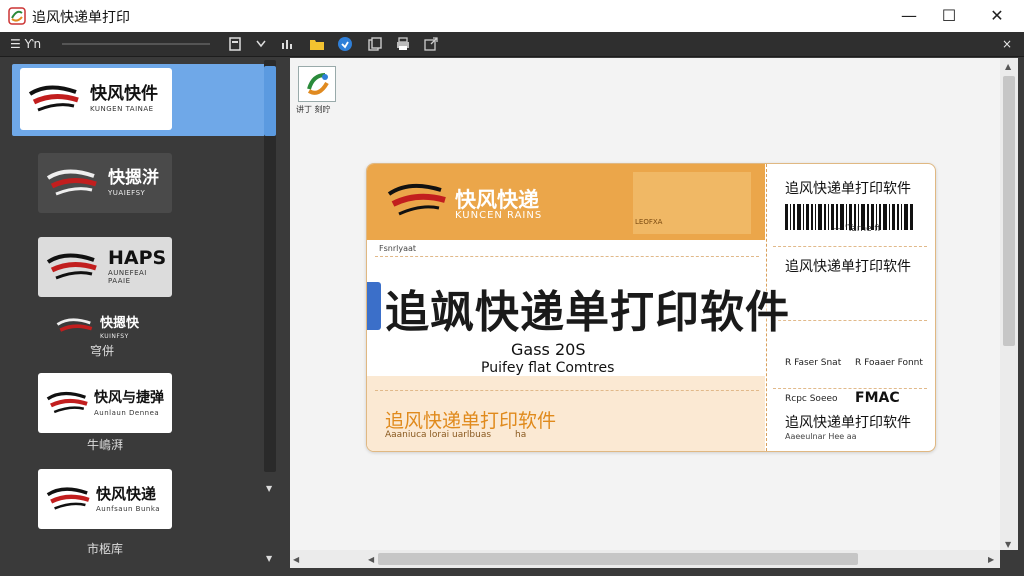 The height and width of the screenshot is (576, 1024). Describe the element at coordinates (848, 423) in the screenshot. I see `right-title-3: 追风快递单打印软件` at that location.